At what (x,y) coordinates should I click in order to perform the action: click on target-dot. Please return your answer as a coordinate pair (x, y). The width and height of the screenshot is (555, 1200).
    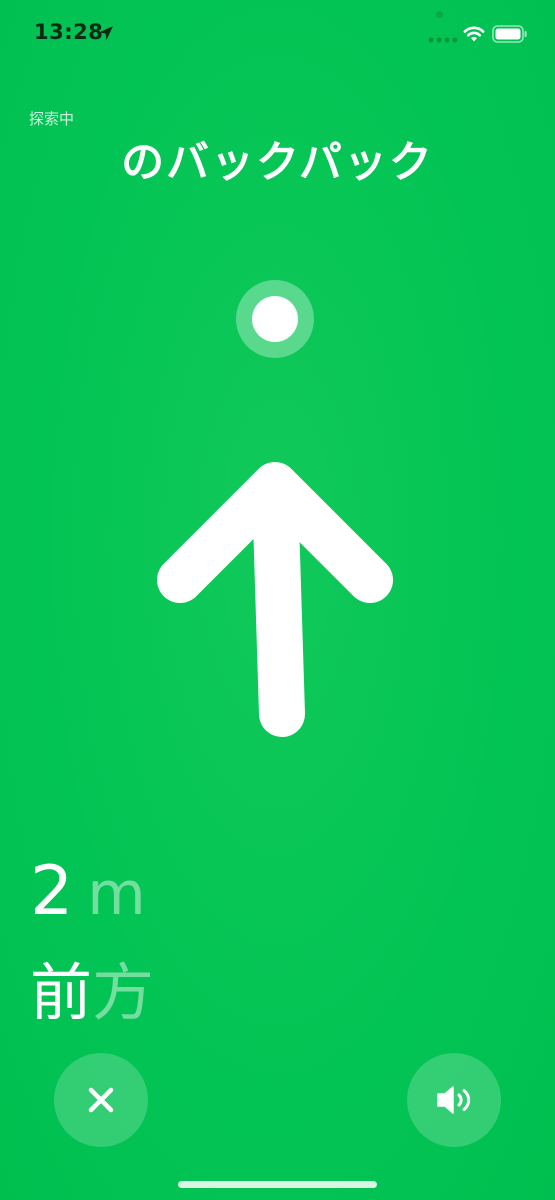
    Looking at the image, I should click on (275, 319).